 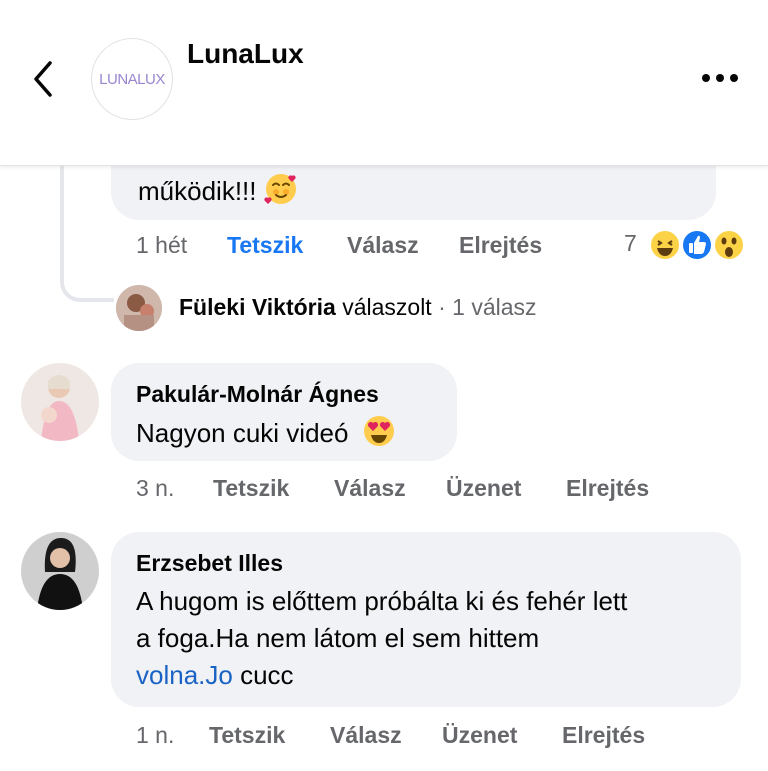 What do you see at coordinates (280, 189) in the screenshot?
I see `smiling-face-with-hearts-icon` at bounding box center [280, 189].